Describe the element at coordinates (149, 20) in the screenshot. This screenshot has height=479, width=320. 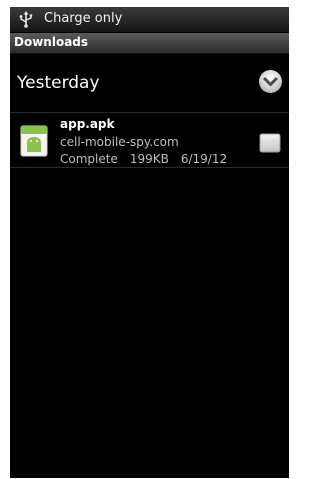
I see `status-bar: Charge only` at that location.